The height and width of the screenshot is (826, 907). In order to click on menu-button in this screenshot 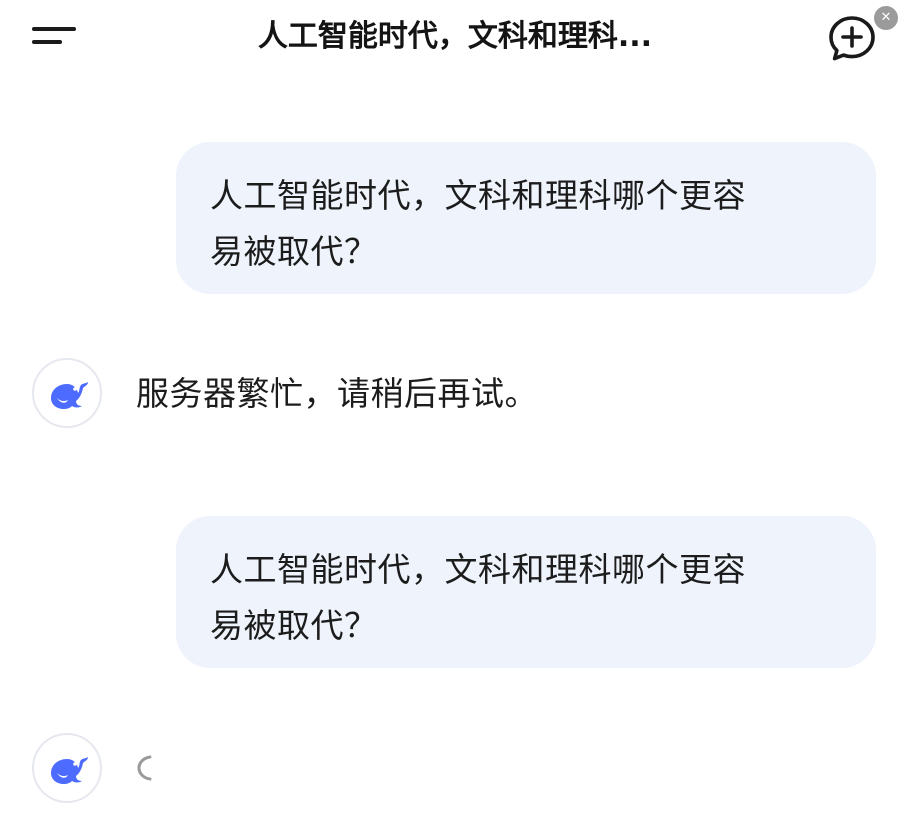, I will do `click(54, 36)`.